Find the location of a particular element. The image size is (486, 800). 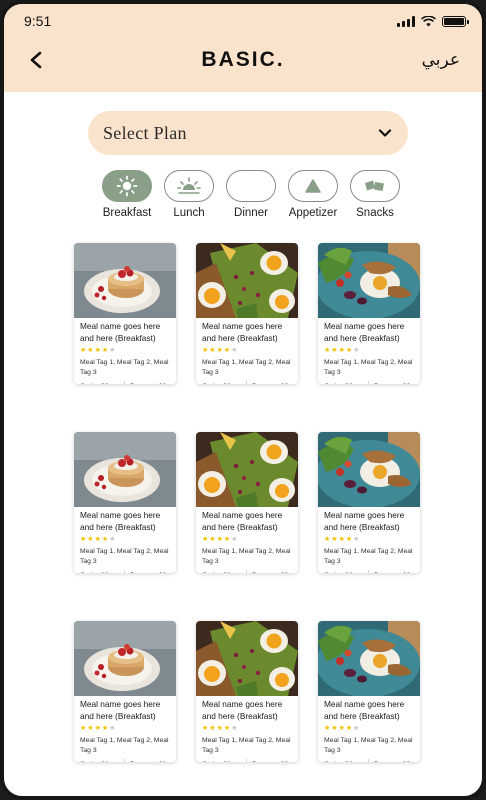

battery-icon is located at coordinates (455, 21).